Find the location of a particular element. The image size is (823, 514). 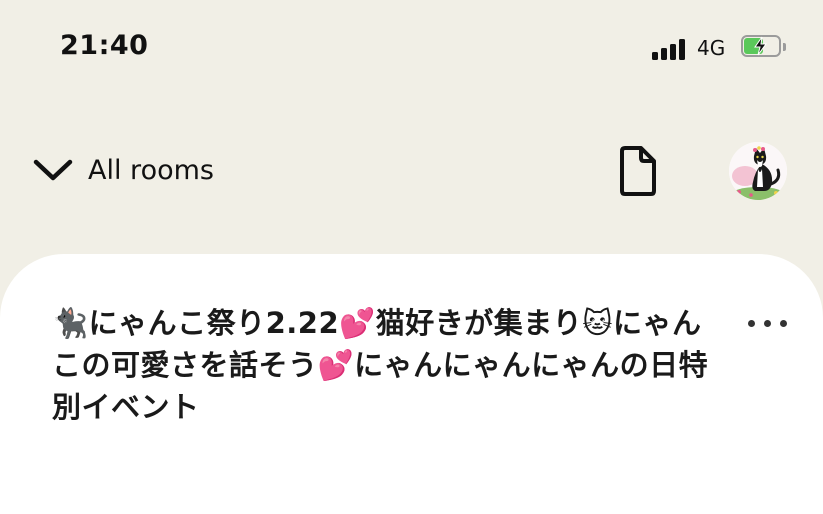

all-rooms-button: All rooms is located at coordinates (123, 170).